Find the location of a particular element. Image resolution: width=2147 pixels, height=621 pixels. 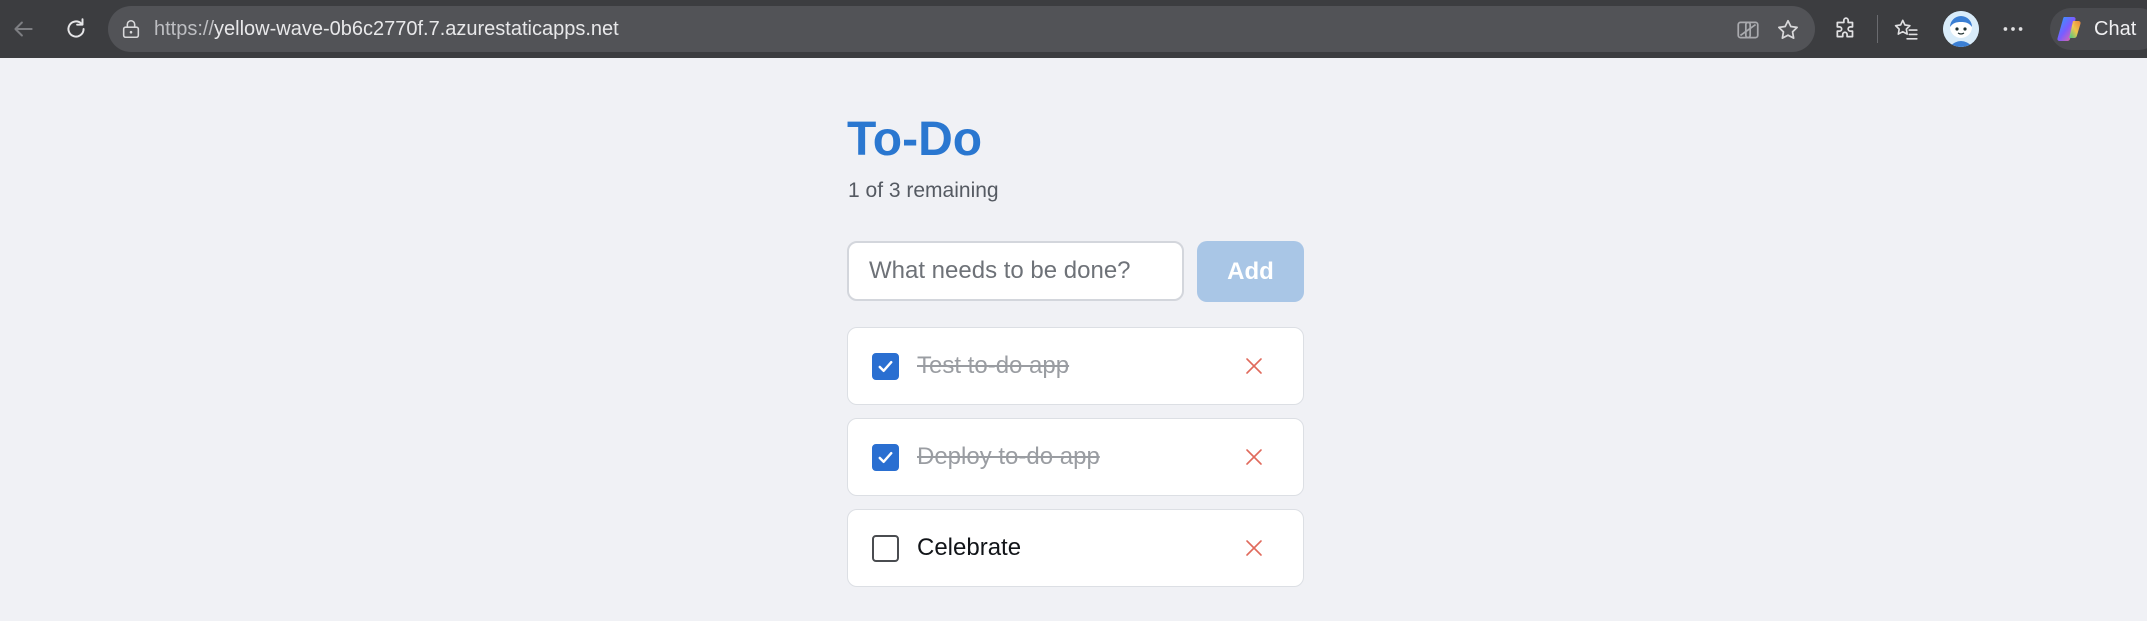

more-dots-icon is located at coordinates (2013, 29).